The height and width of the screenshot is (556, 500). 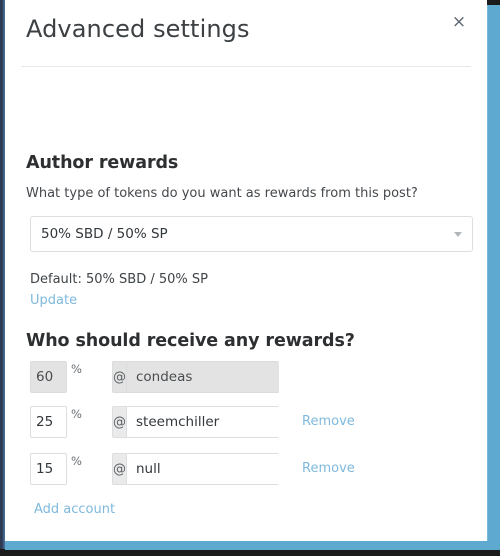 I want to click on reward-type-select-wrapper: 50% SBD / 50% SP, so click(x=251, y=234).